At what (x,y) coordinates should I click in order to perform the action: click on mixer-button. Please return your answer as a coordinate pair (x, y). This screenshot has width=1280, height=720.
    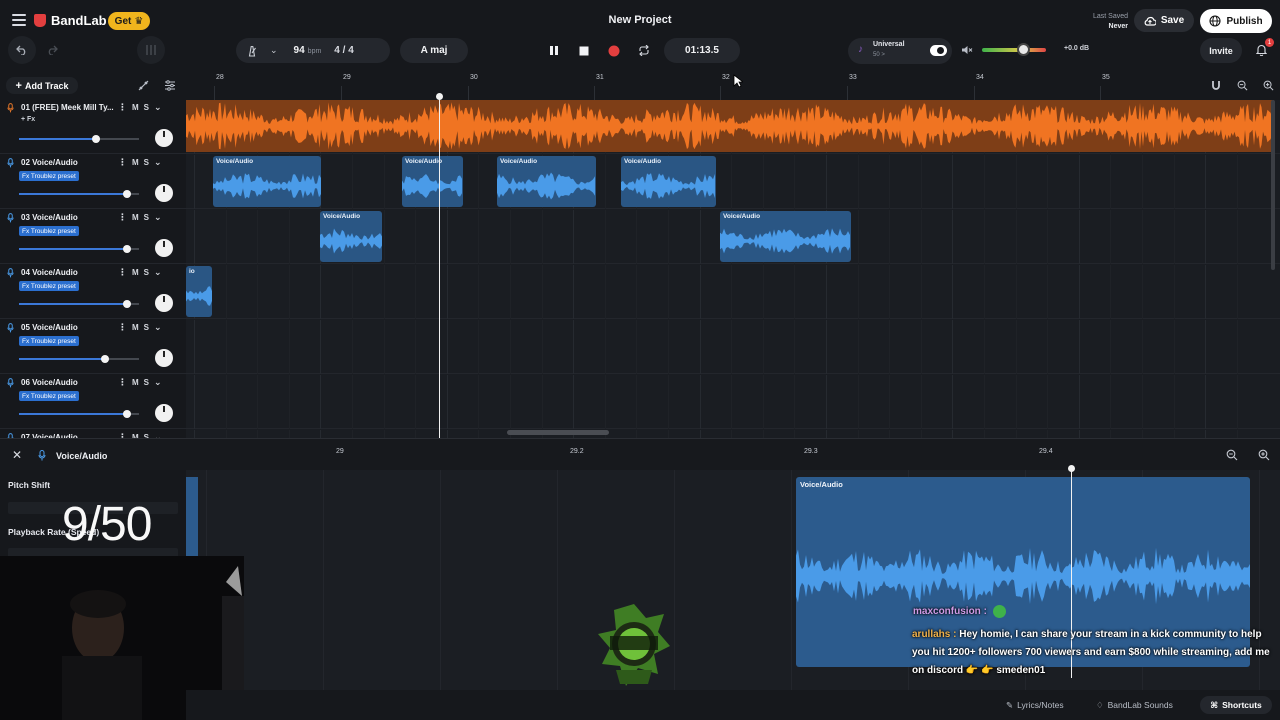
    Looking at the image, I should click on (151, 50).